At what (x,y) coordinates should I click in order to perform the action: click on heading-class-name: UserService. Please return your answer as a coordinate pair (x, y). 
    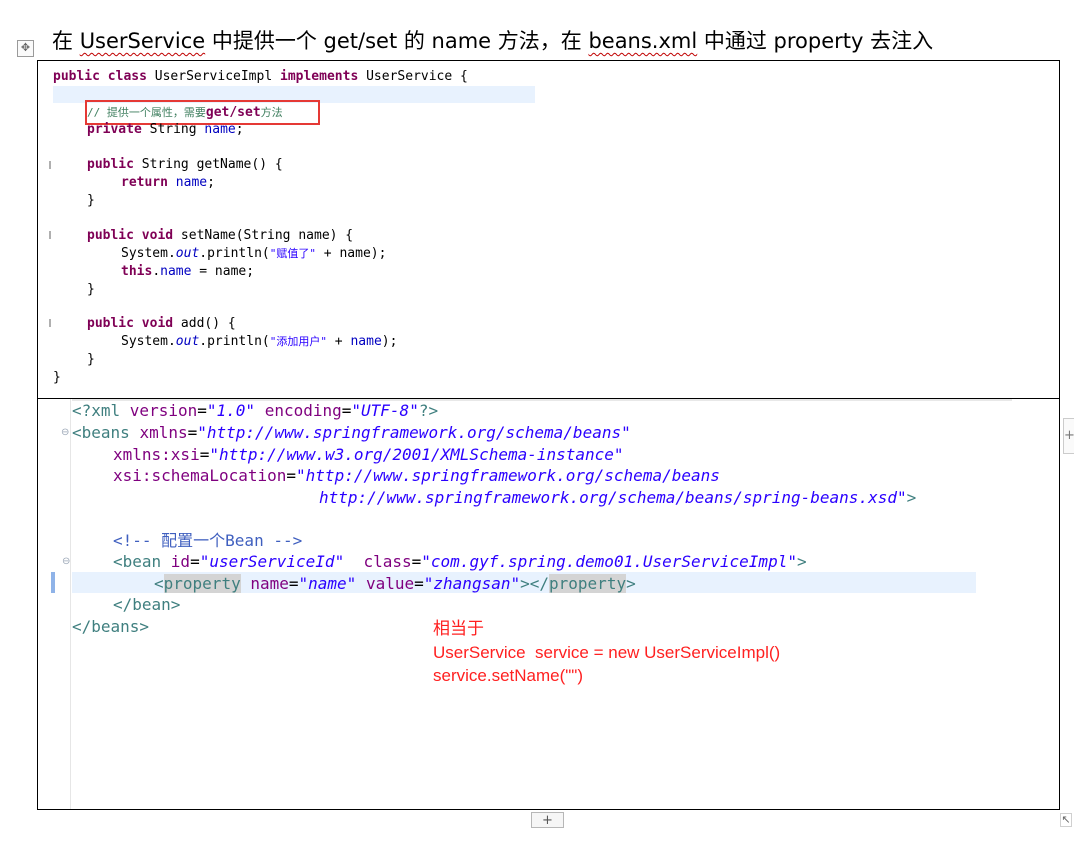
    Looking at the image, I should click on (142, 41).